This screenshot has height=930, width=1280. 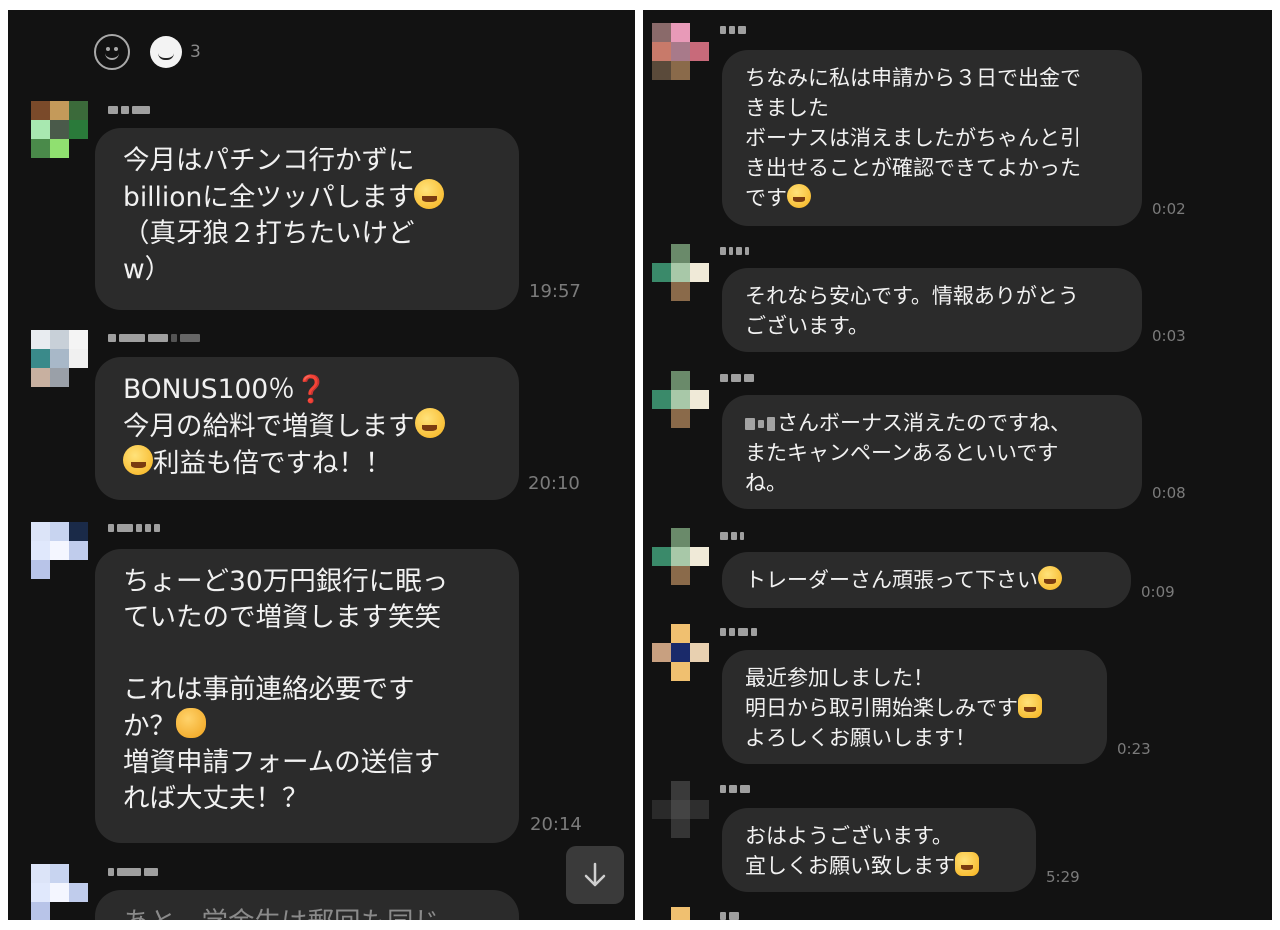 I want to click on reaction-bar: 3, so click(x=147, y=52).